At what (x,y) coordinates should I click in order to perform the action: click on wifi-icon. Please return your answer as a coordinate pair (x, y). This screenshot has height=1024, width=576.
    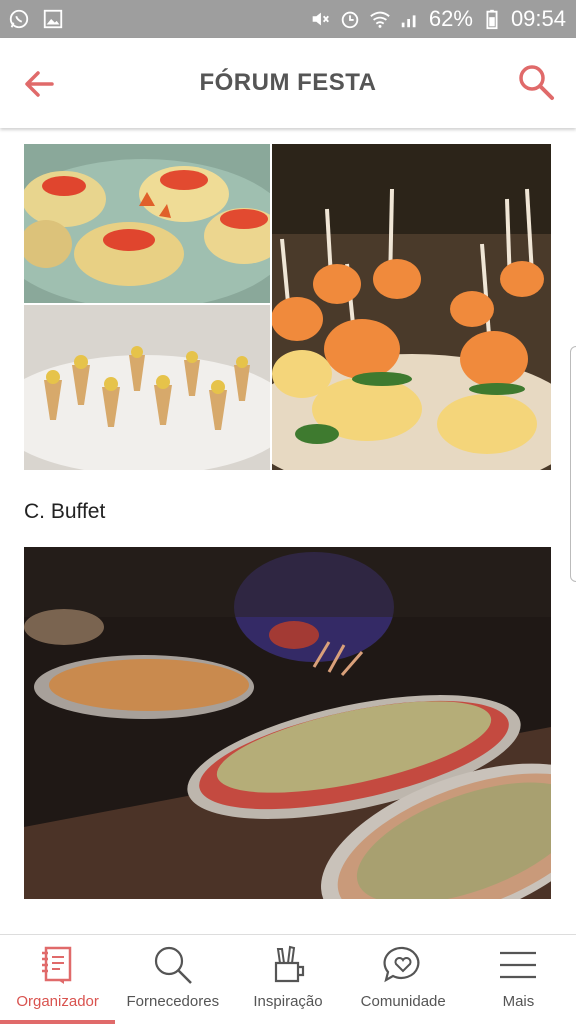
    Looking at the image, I should click on (380, 19).